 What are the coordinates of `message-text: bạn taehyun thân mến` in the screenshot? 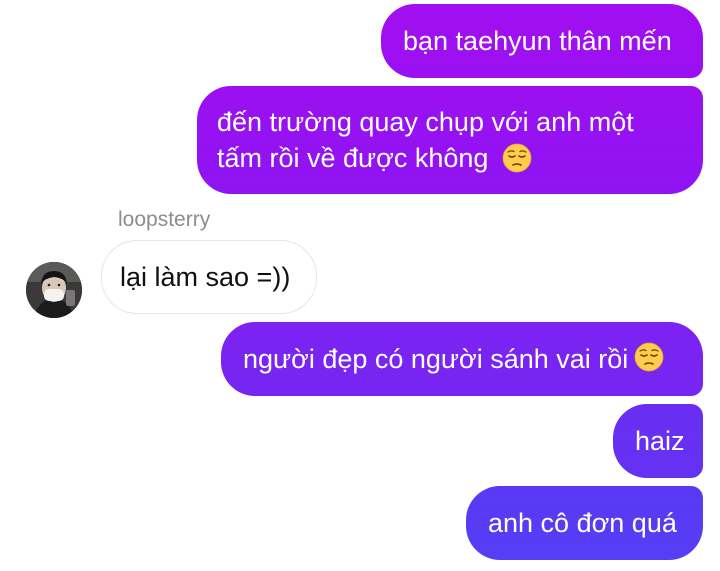 It's located at (537, 41).